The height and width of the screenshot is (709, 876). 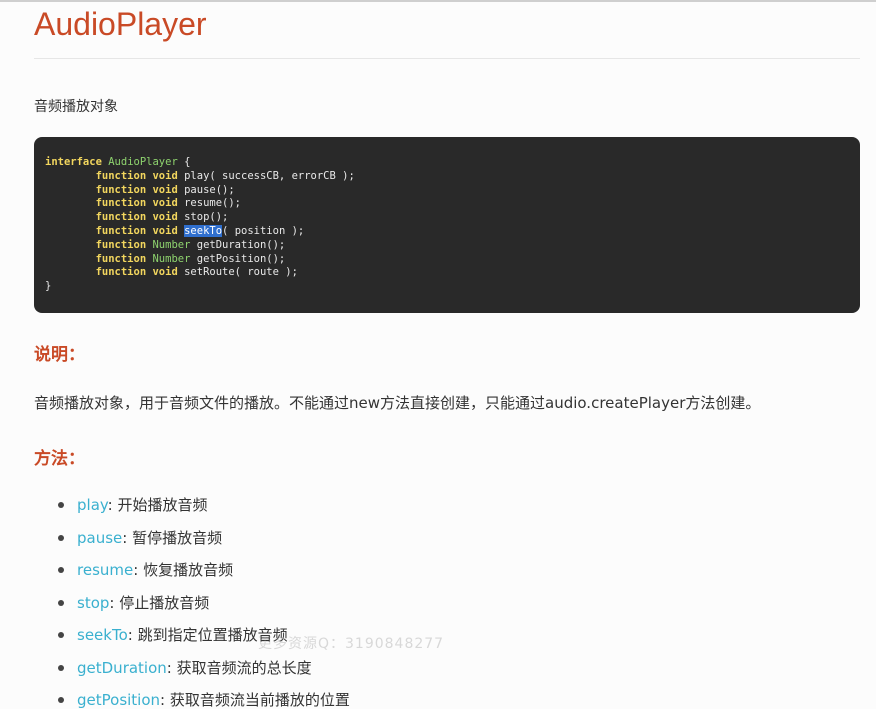 What do you see at coordinates (452, 273) in the screenshot?
I see `code-line: function void setRoute( route );` at bounding box center [452, 273].